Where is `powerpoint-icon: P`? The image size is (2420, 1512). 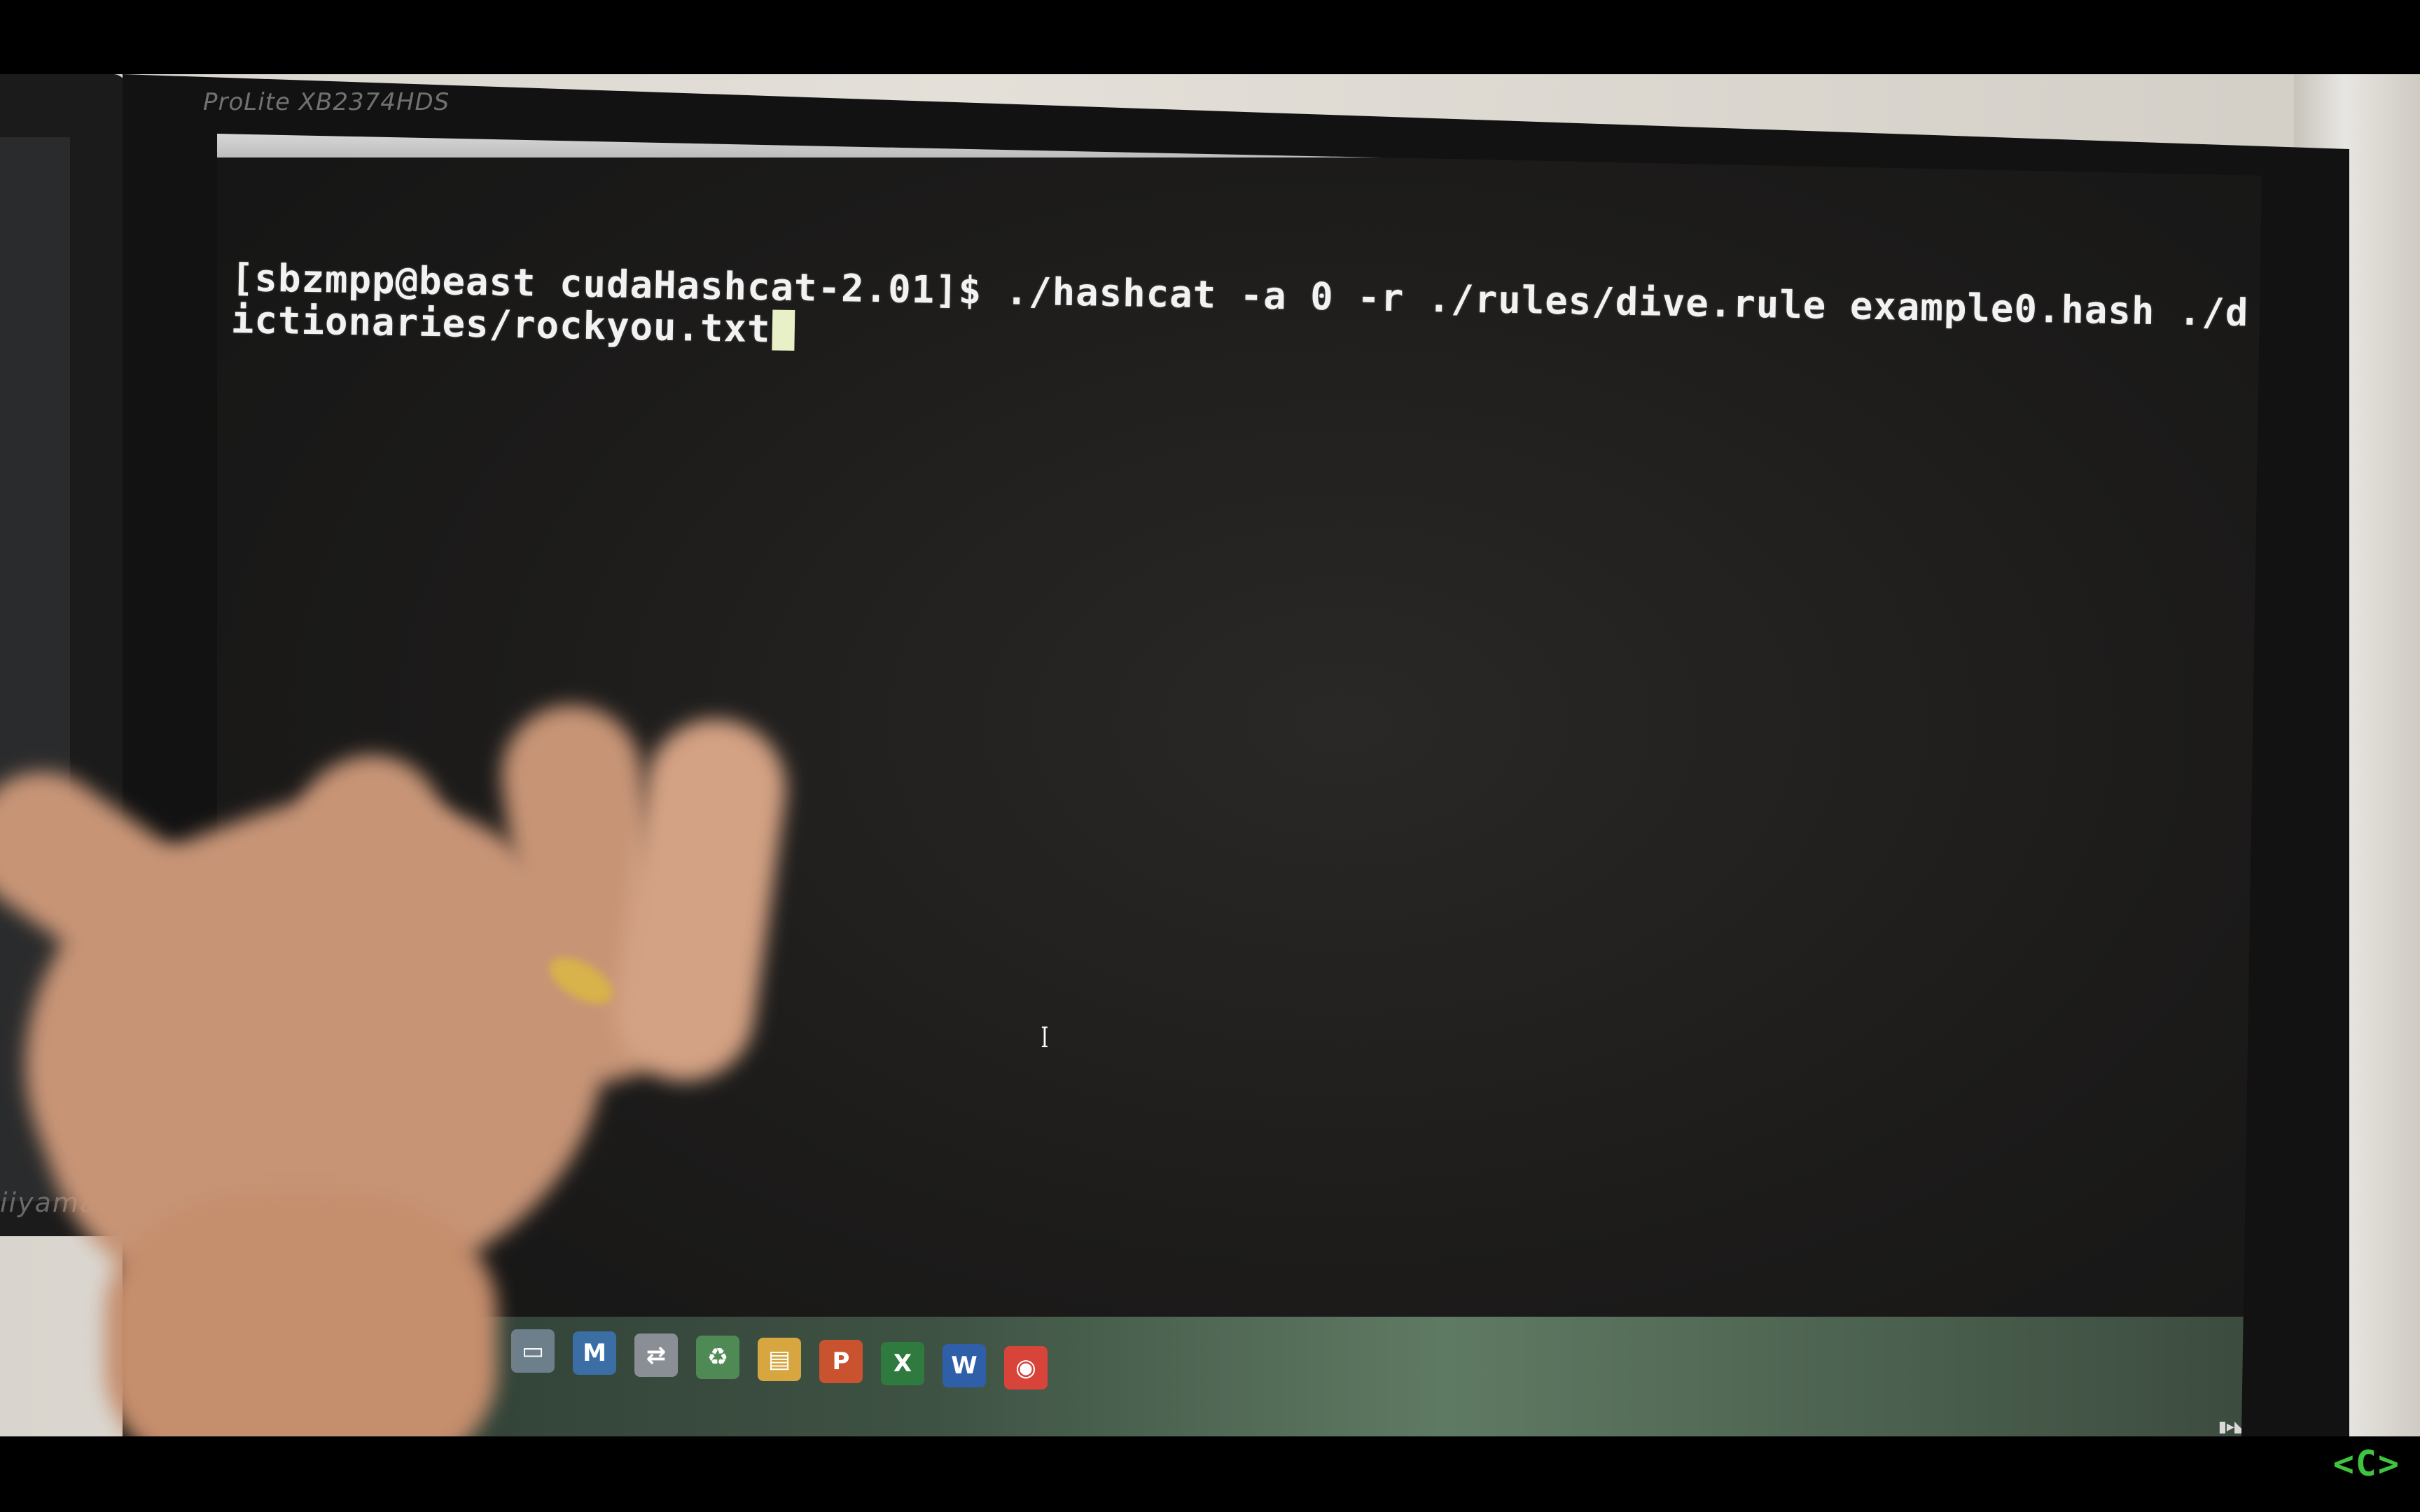
powerpoint-icon: P is located at coordinates (841, 1361).